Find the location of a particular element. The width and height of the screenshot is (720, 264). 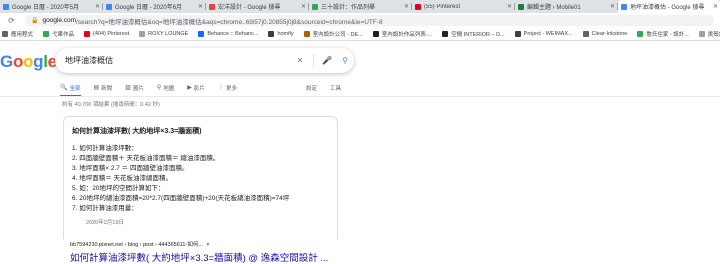

bookmark-item: homify is located at coordinates (281, 34).